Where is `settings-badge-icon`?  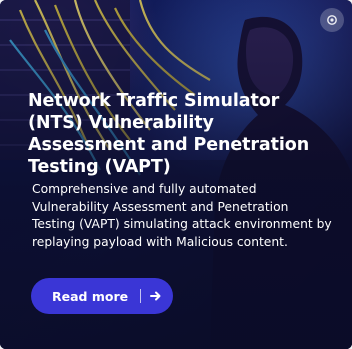 settings-badge-icon is located at coordinates (332, 20).